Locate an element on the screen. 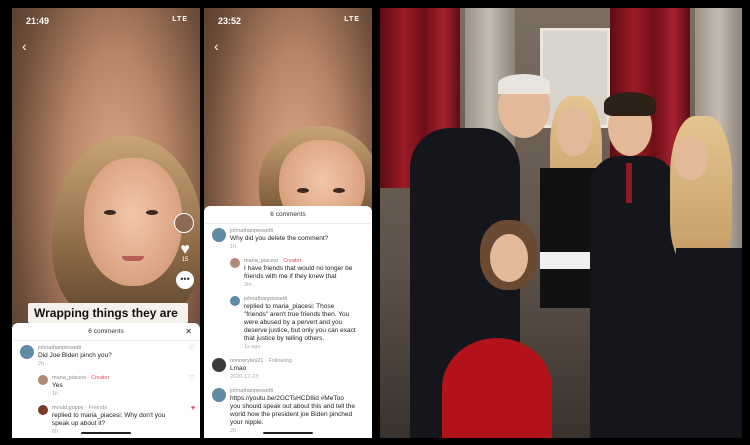 Image resolution: width=750 pixels, height=445 pixels. heart-filled-icon: ♥ is located at coordinates (193, 409).